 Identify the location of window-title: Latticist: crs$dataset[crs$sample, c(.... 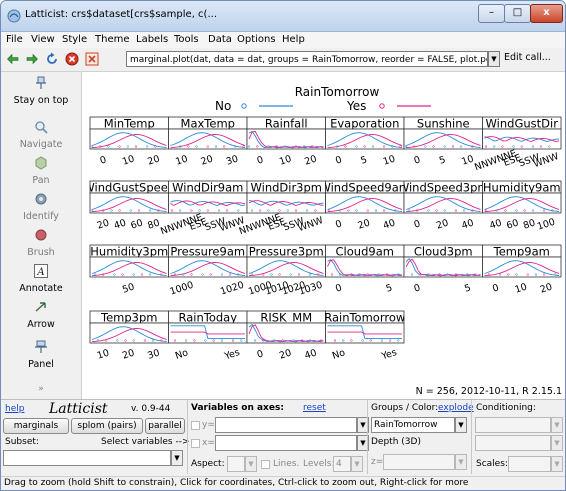
(121, 14).